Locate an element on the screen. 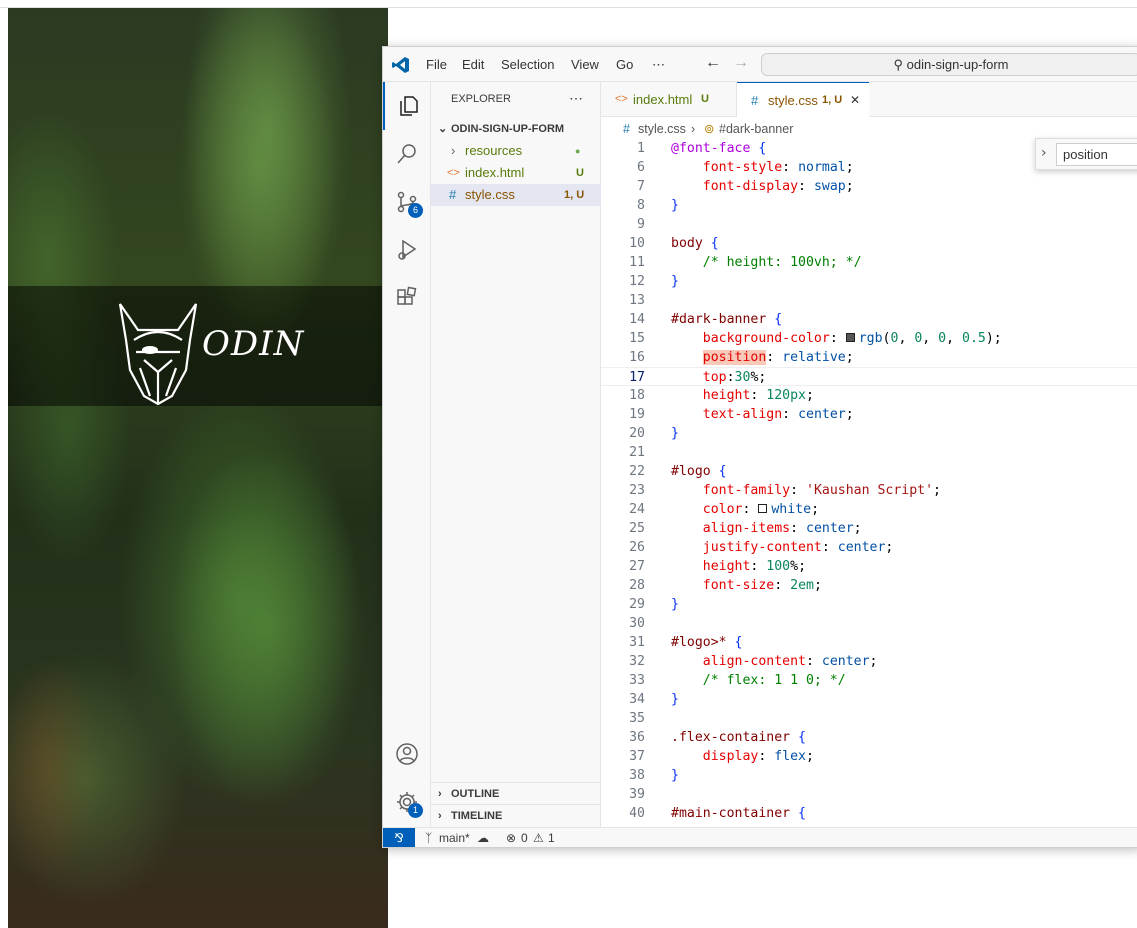  source-control-icon: 6 is located at coordinates (407, 202).